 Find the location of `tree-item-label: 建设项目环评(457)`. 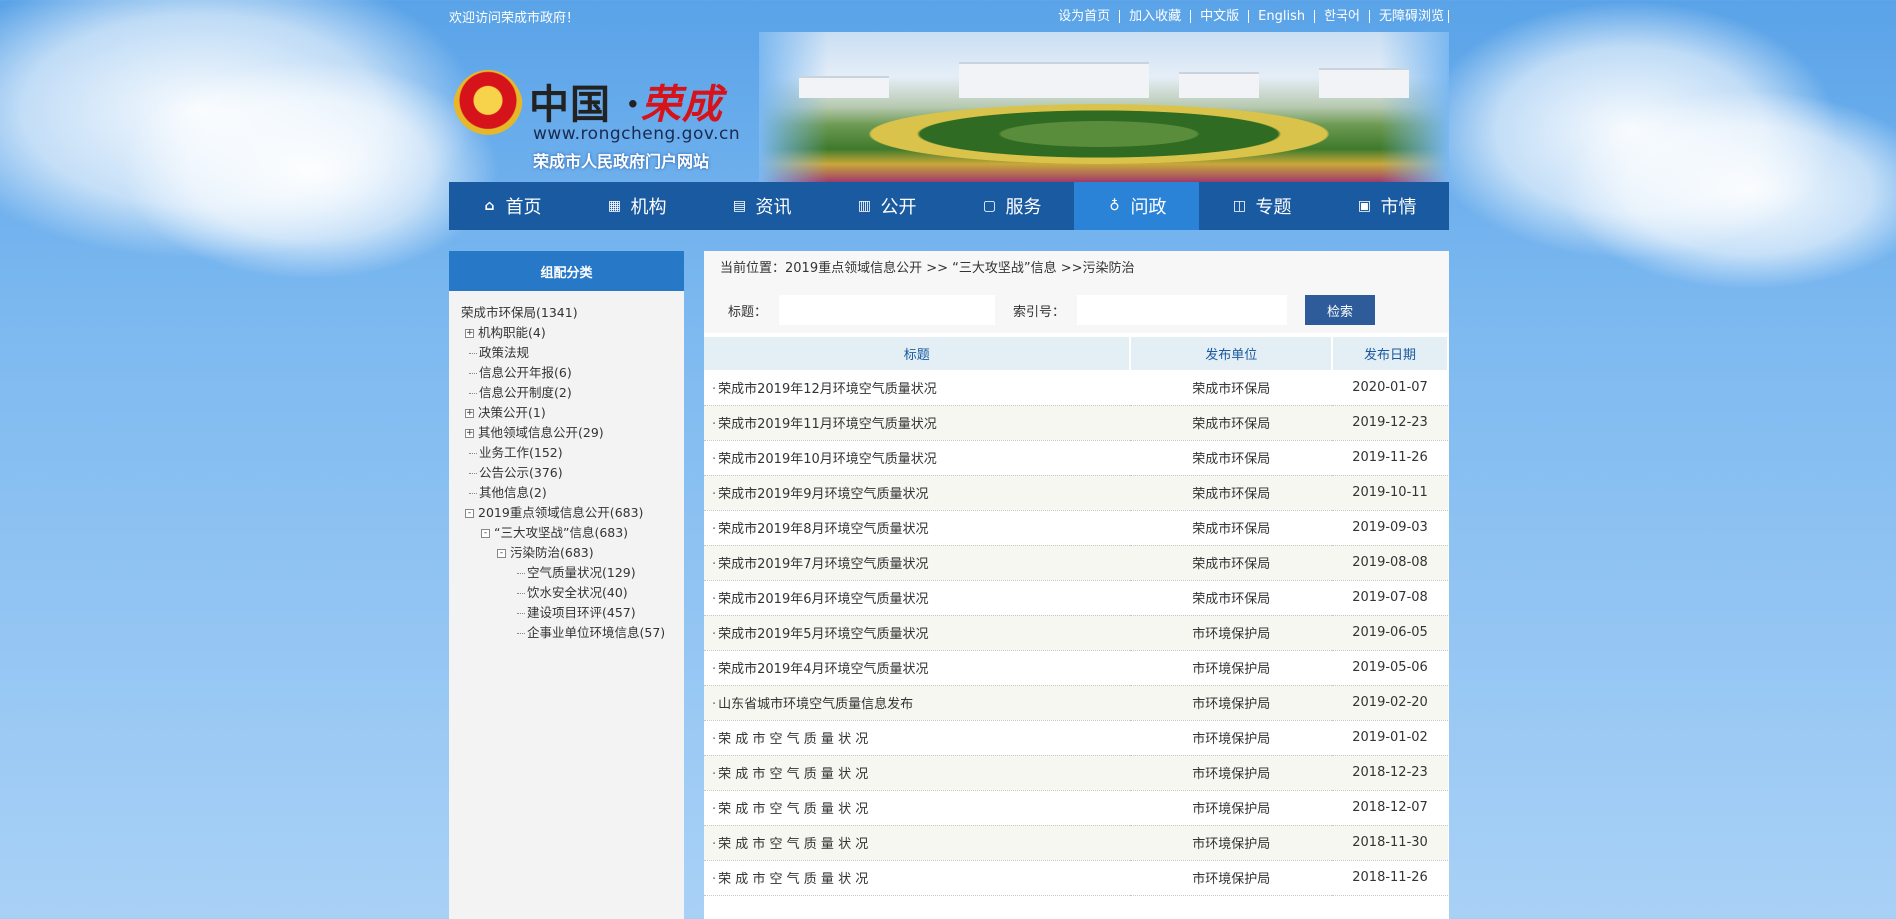

tree-item-label: 建设项目环评(457) is located at coordinates (581, 612).